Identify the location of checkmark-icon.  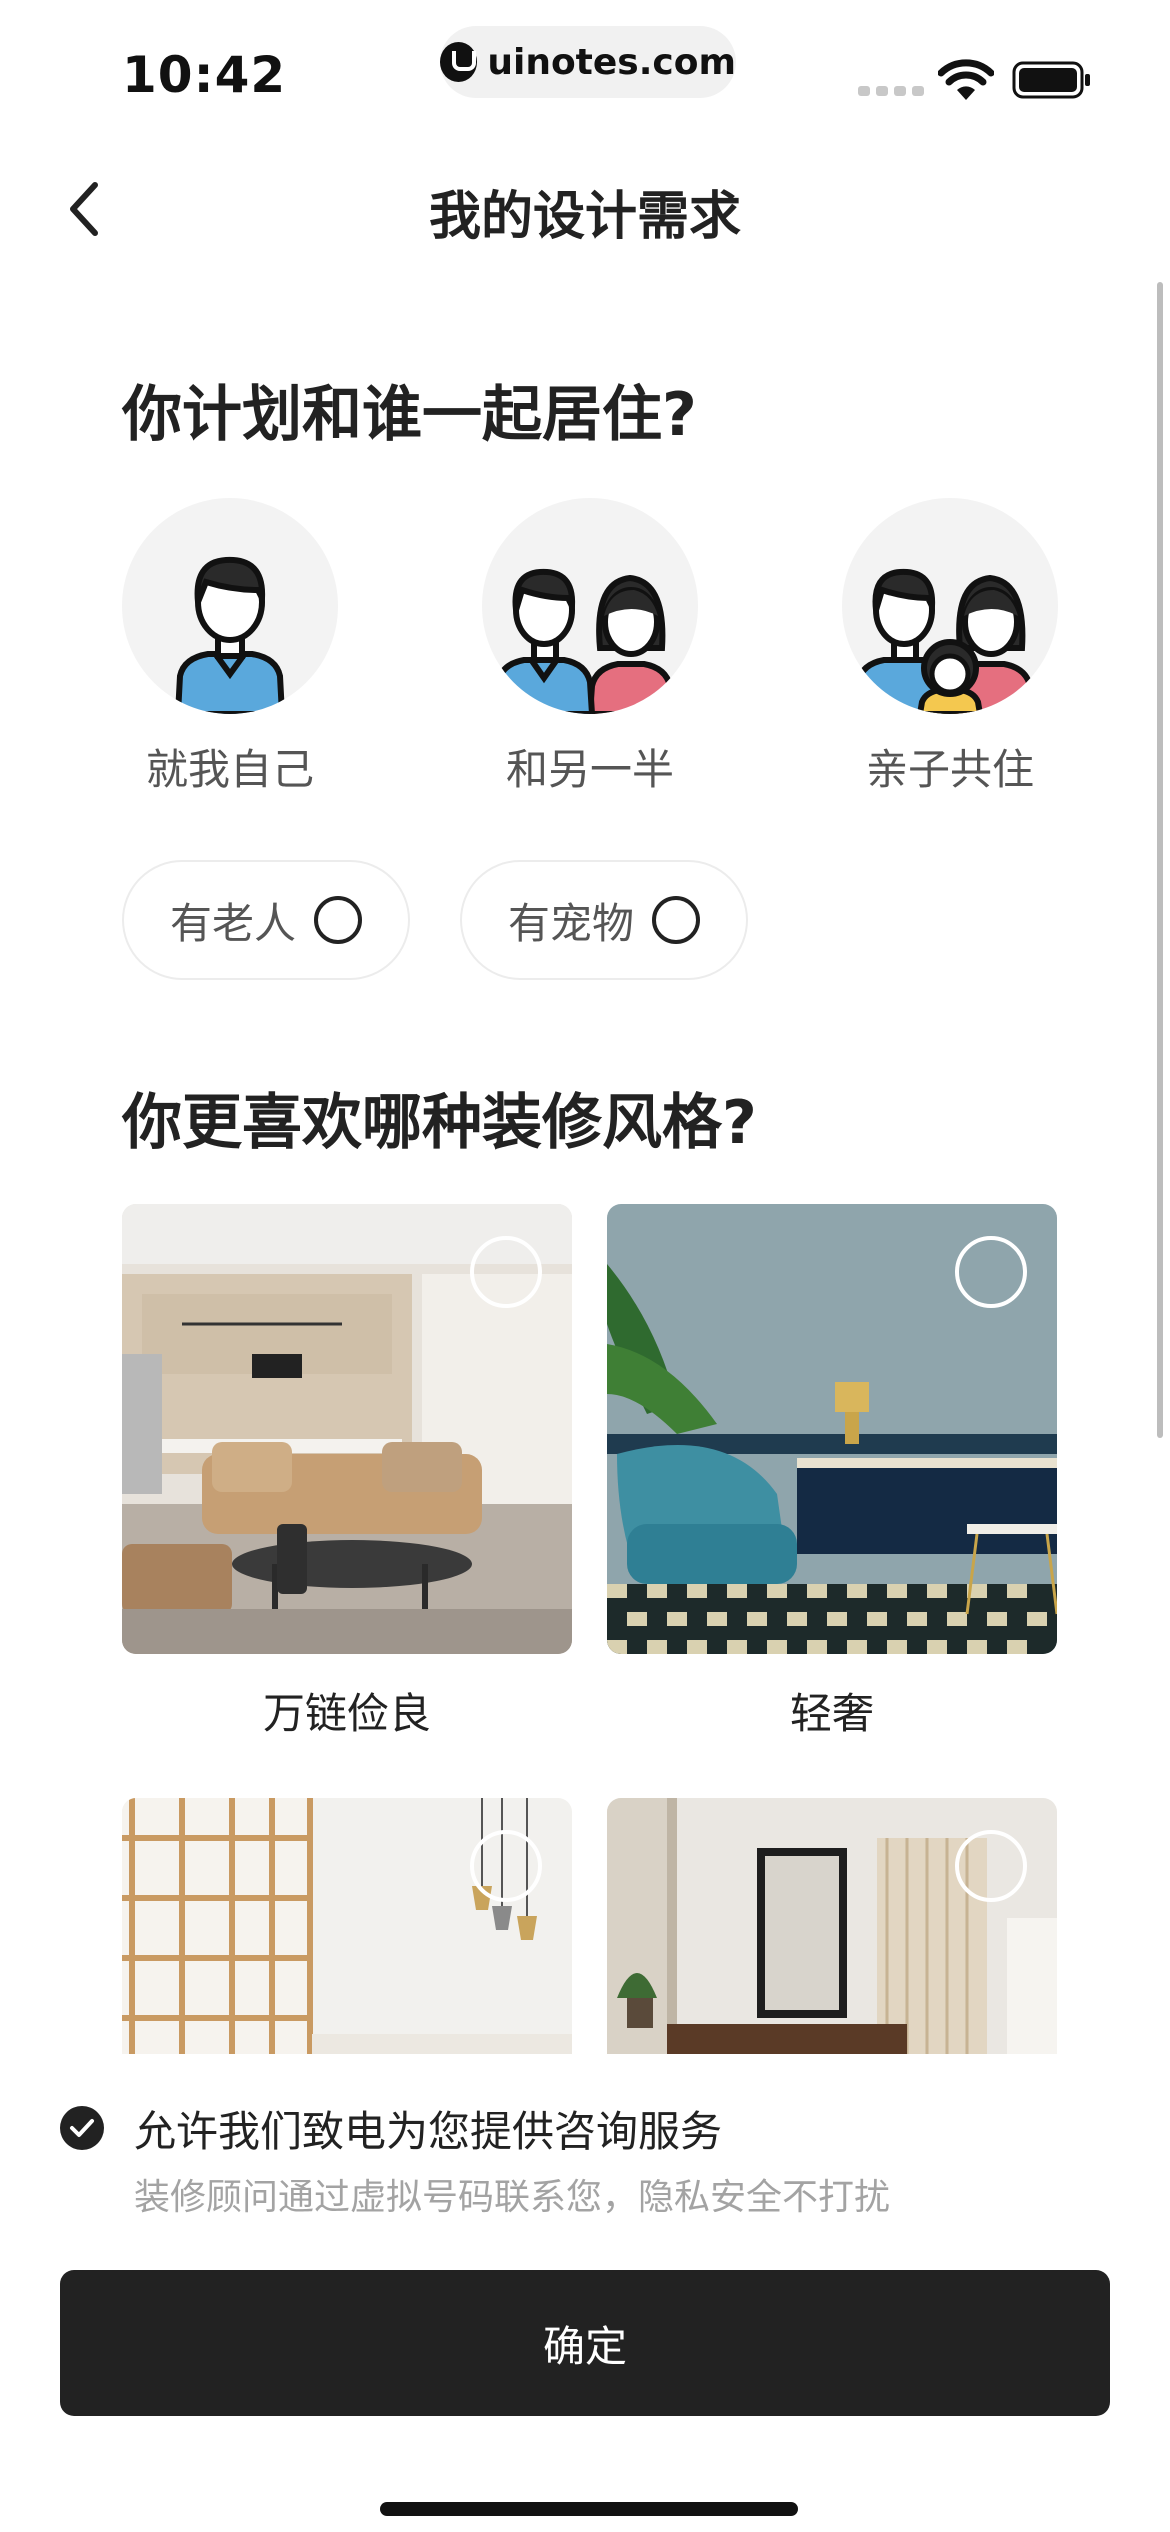
(82, 2128).